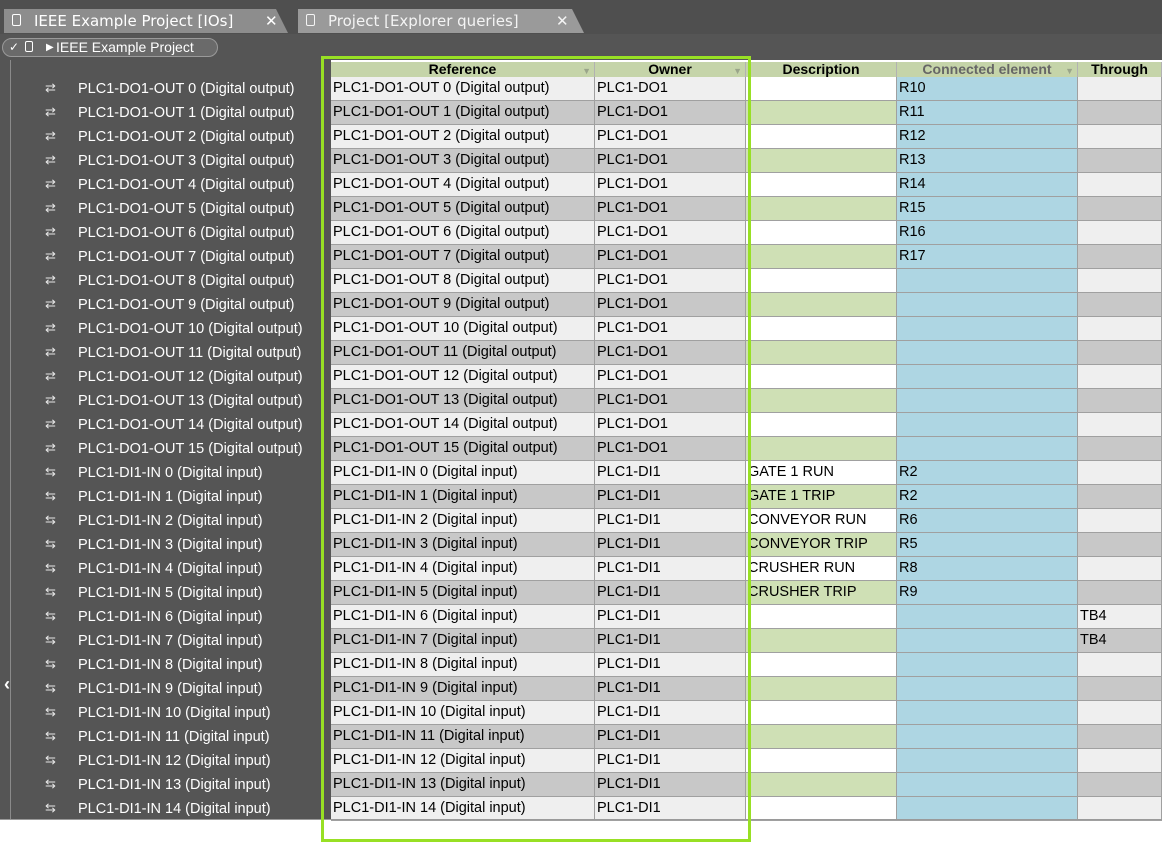 This screenshot has width=1162, height=845. Describe the element at coordinates (165, 210) in the screenshot. I see `tree-item: ⇄ PLC1-DO1-OUT 5 (Digital output)` at that location.